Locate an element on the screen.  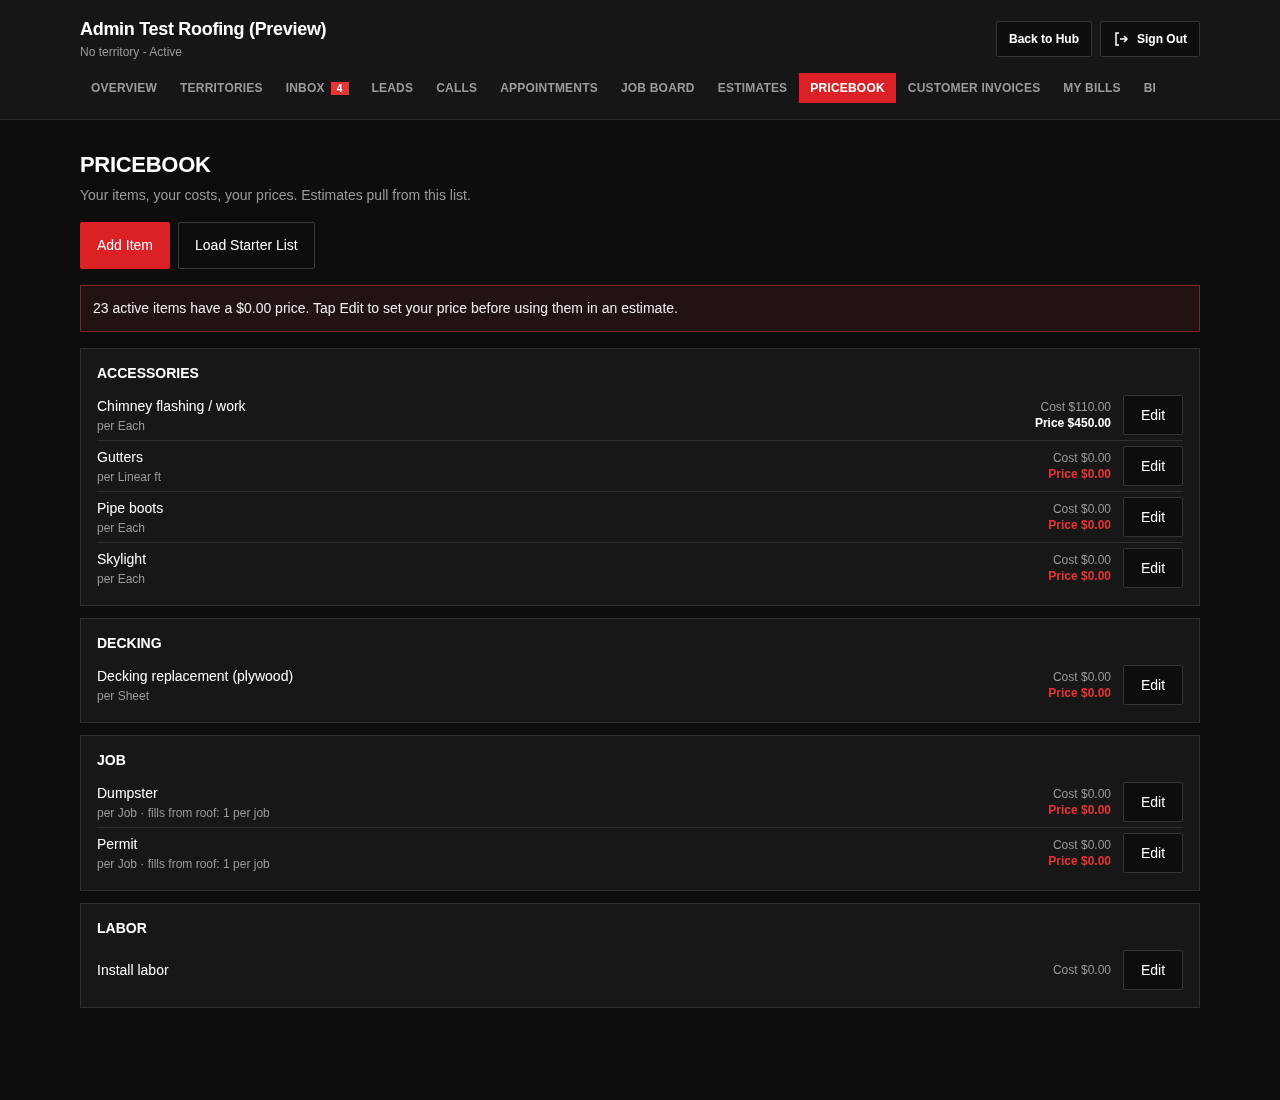
unread-count-badge: 4 is located at coordinates (339, 88).